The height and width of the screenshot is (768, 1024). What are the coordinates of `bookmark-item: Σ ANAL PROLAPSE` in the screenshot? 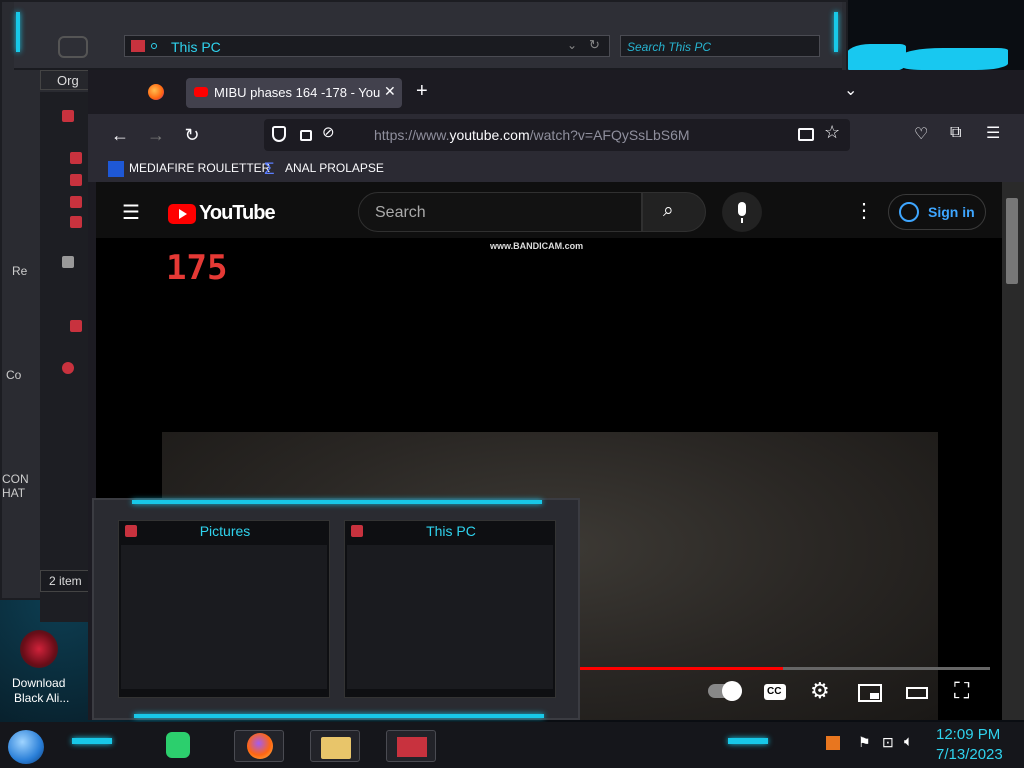 It's located at (324, 169).